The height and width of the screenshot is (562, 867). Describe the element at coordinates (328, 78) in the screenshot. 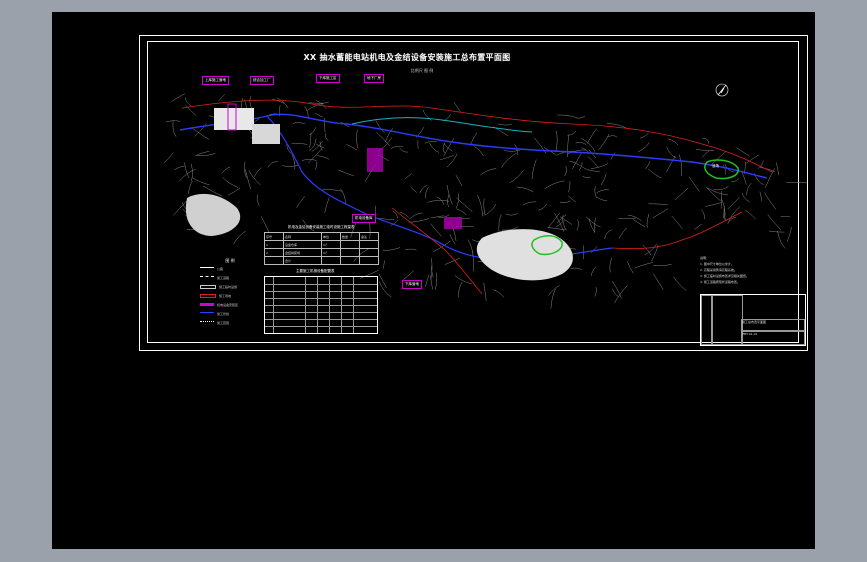

I see `callout-3: 下库施工区` at that location.